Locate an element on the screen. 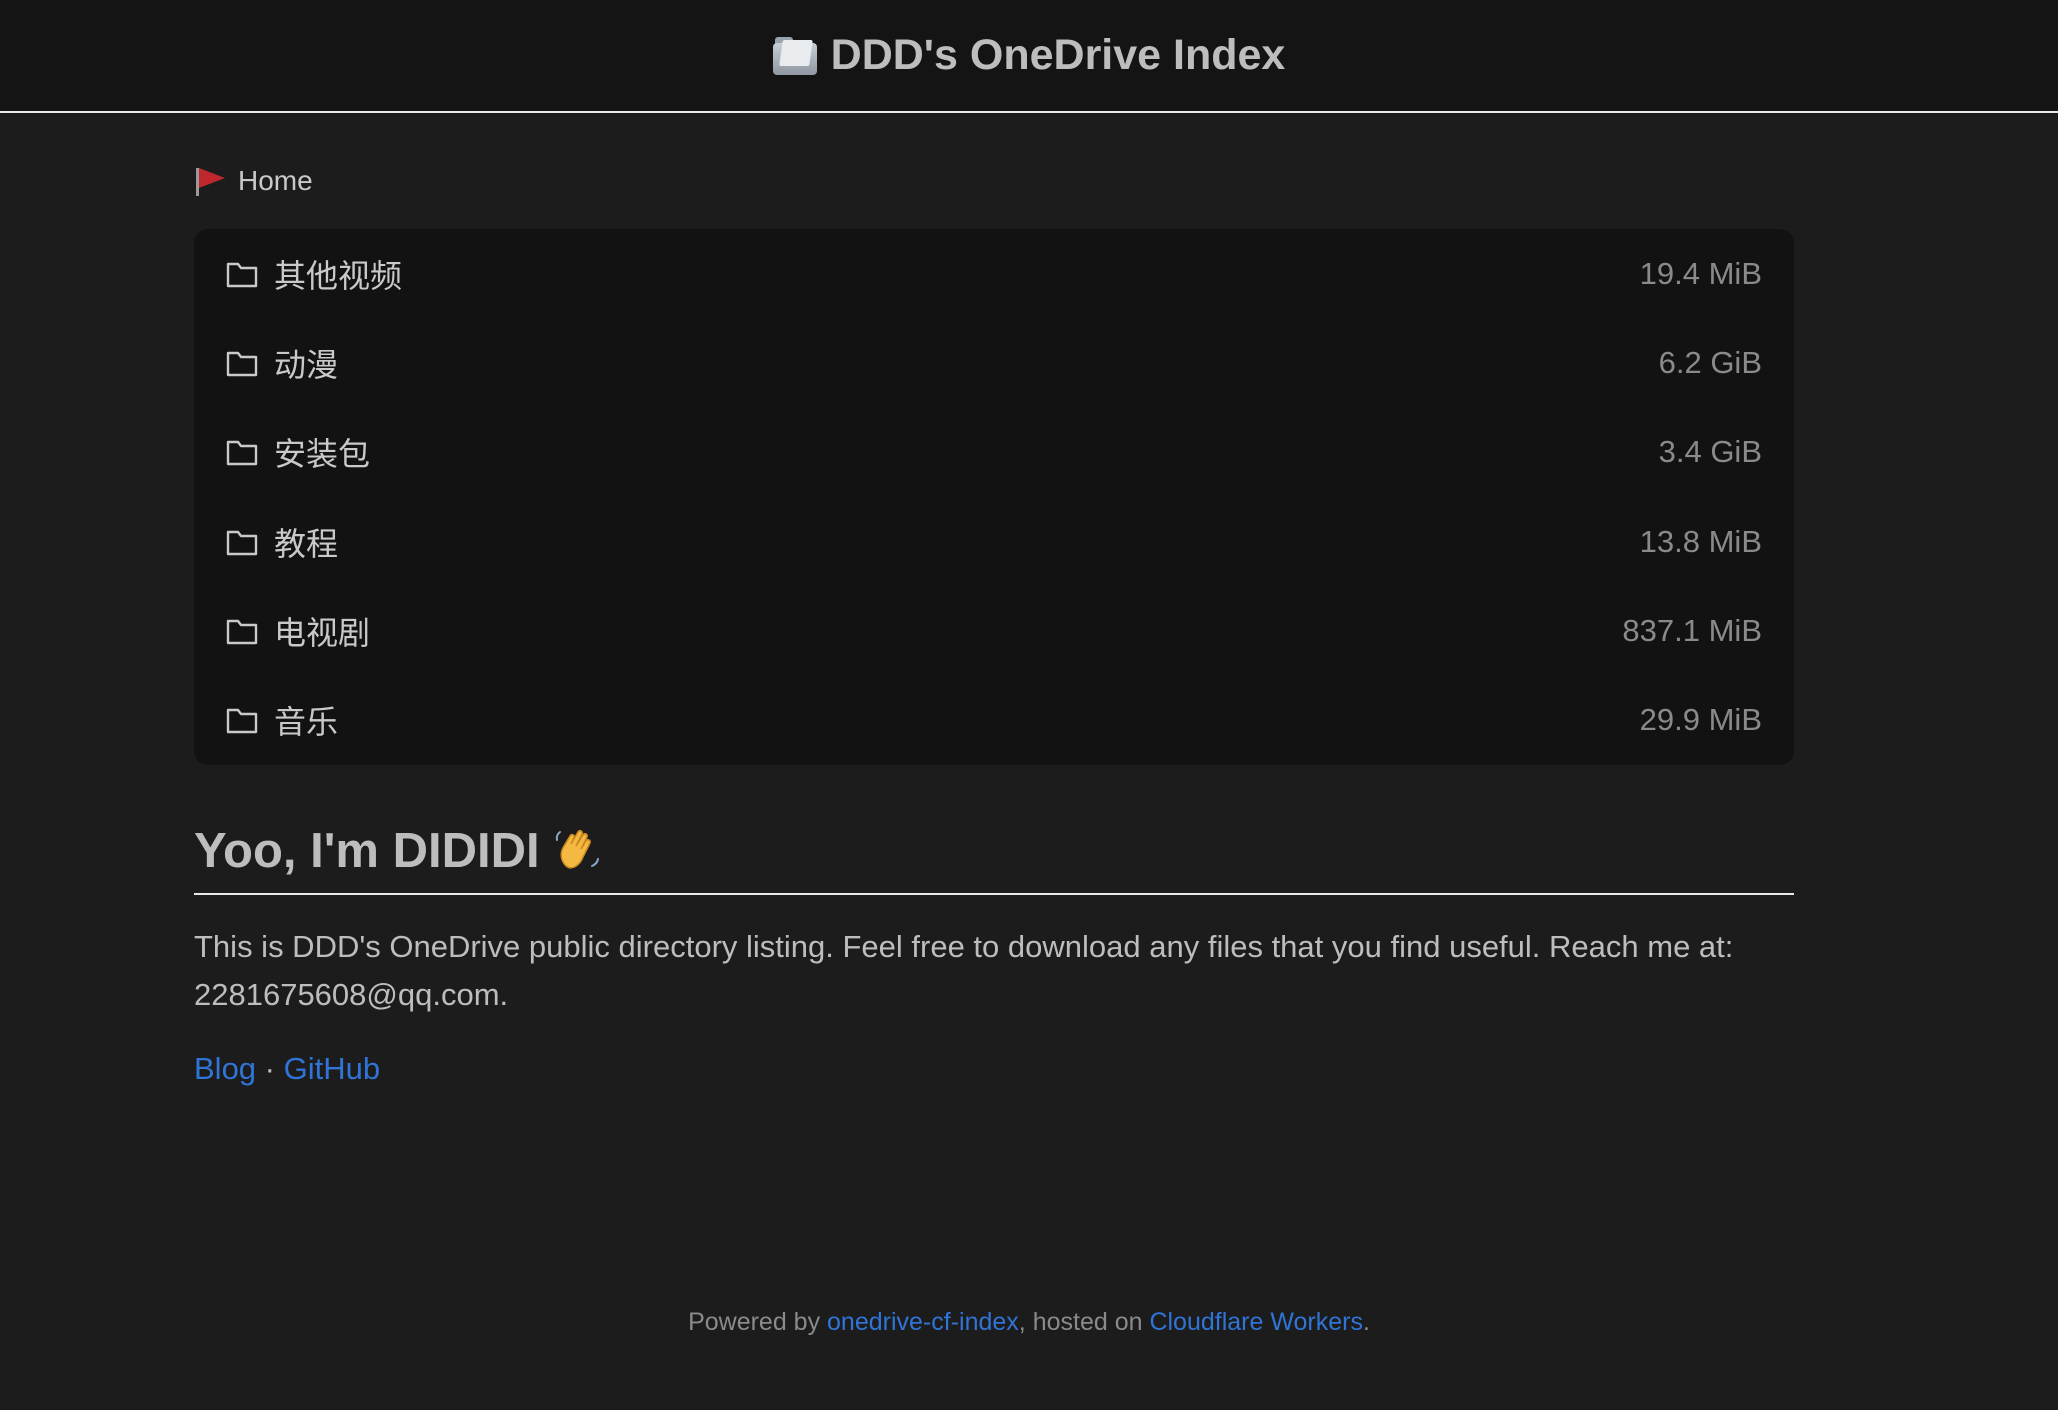 The width and height of the screenshot is (2058, 1410). file-list-item: 安装包 3.4 GiB is located at coordinates (994, 452).